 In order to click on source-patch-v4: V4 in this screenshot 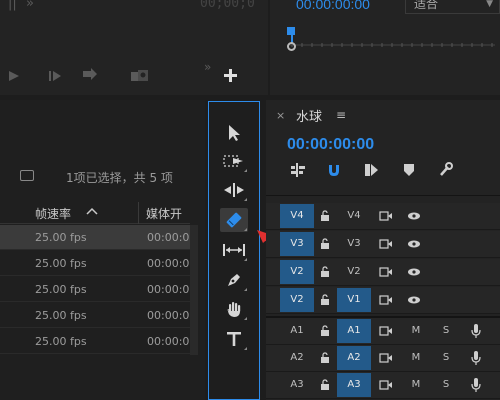, I will do `click(297, 216)`.